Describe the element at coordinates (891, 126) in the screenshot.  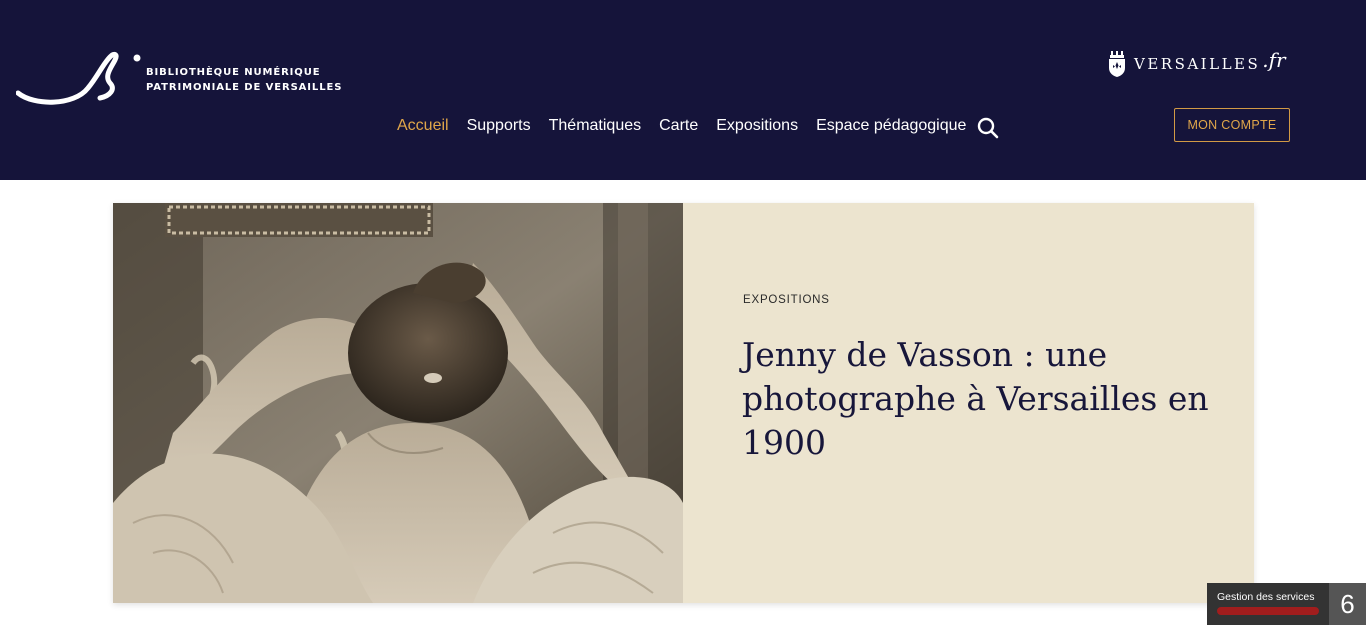
I see `nav-espace-pedagogique: Espace pédagogique` at that location.